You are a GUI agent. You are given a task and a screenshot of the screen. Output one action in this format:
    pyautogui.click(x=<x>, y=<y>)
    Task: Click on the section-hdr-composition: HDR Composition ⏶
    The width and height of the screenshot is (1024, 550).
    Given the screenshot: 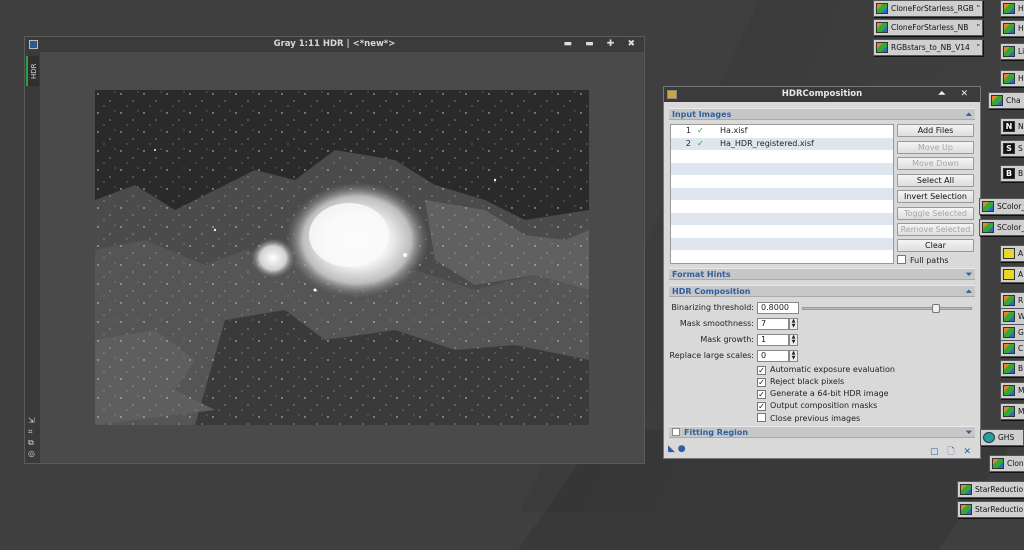 What is the action you would take?
    pyautogui.click(x=822, y=291)
    